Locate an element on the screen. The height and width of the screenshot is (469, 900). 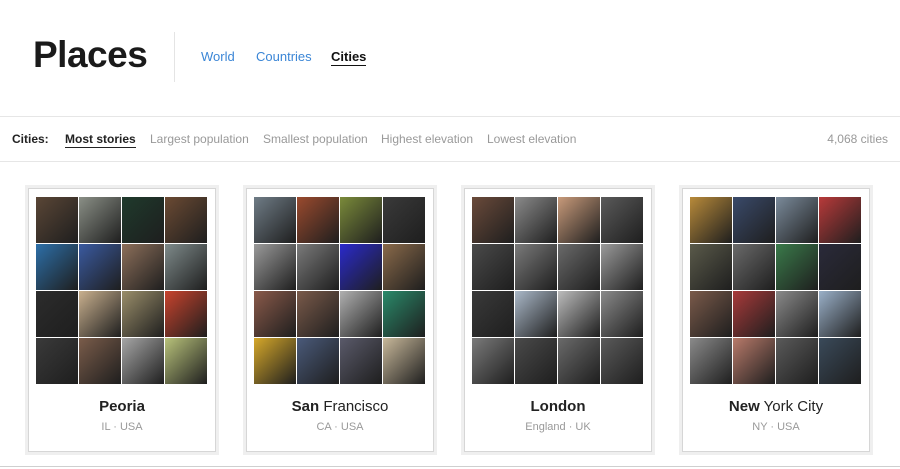
city-region: IL · USA is located at coordinates (122, 427).